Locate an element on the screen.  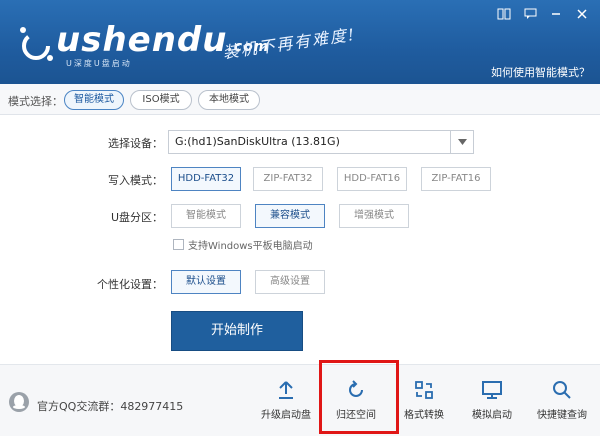
chevron-down-icon is located at coordinates (461, 142).